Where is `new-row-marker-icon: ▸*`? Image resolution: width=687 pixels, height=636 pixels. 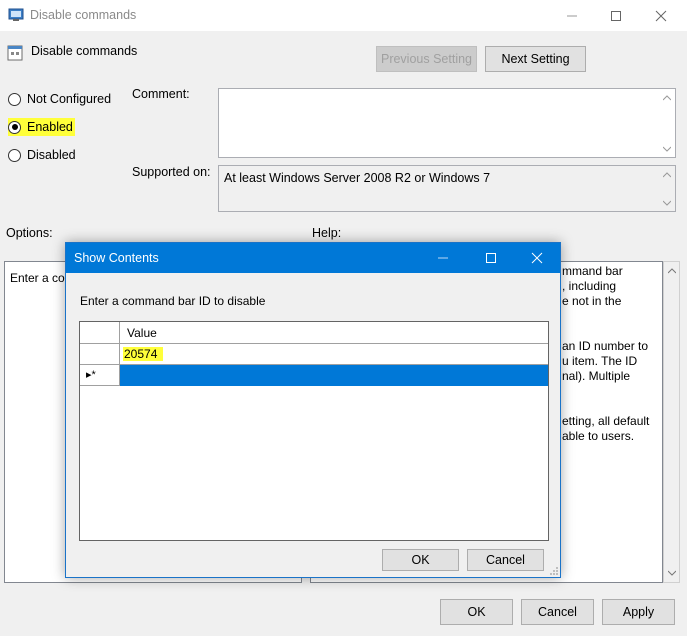
new-row-marker-icon: ▸* is located at coordinates (91, 375).